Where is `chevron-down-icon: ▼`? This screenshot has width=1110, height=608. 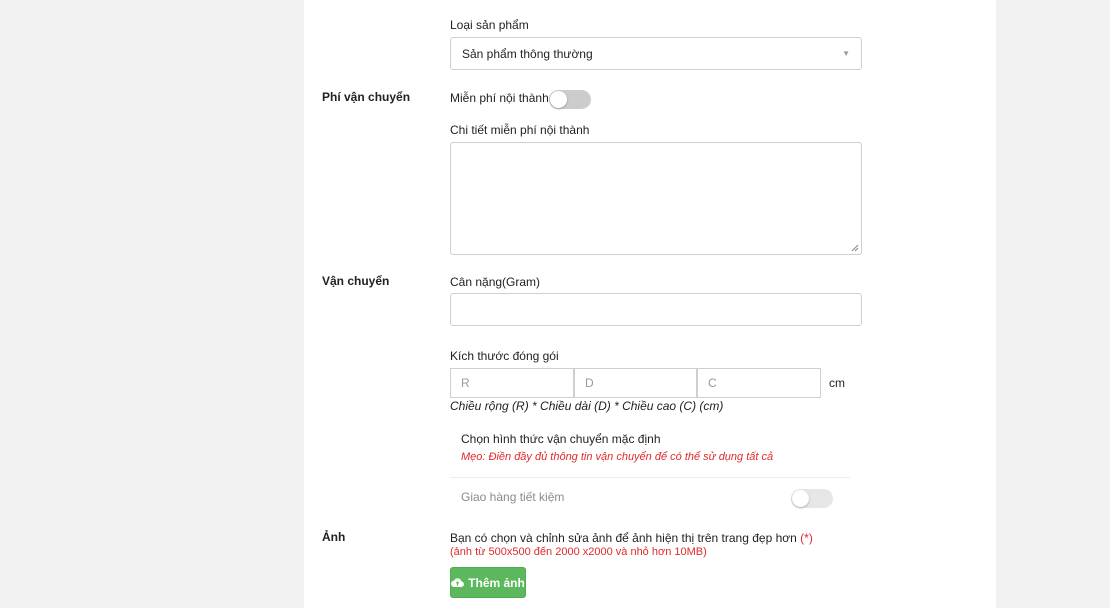 chevron-down-icon: ▼ is located at coordinates (846, 53).